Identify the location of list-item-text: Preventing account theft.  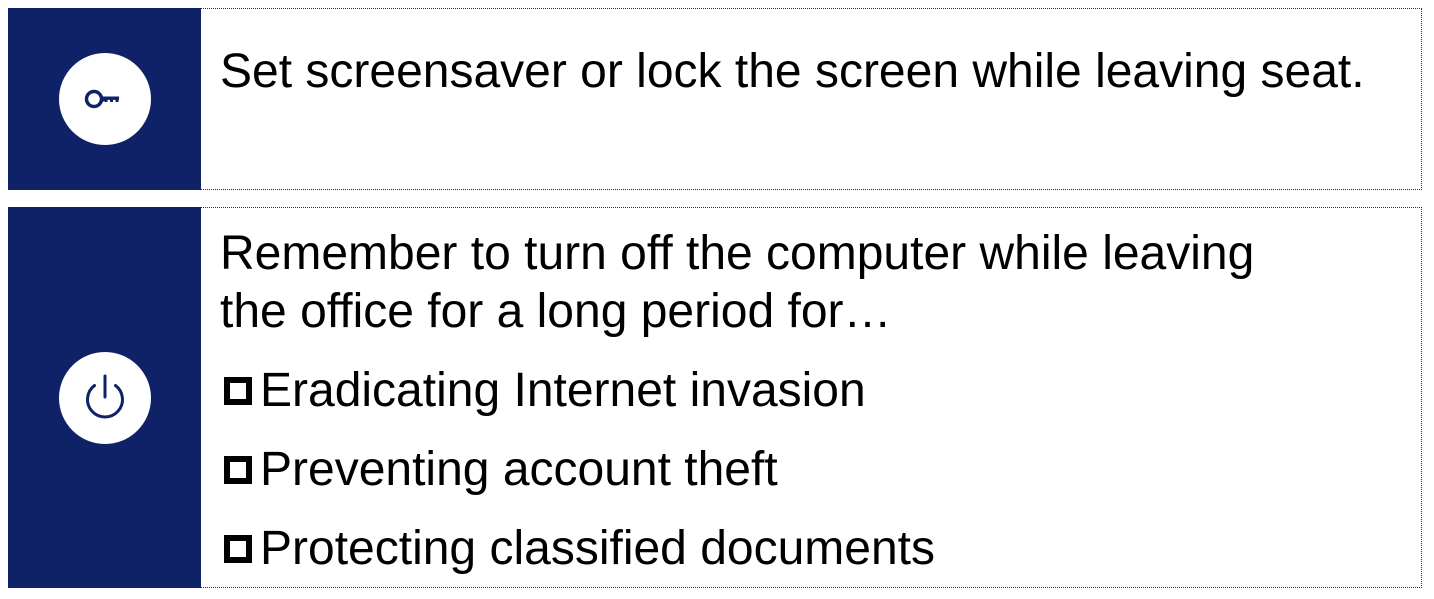
(519, 469).